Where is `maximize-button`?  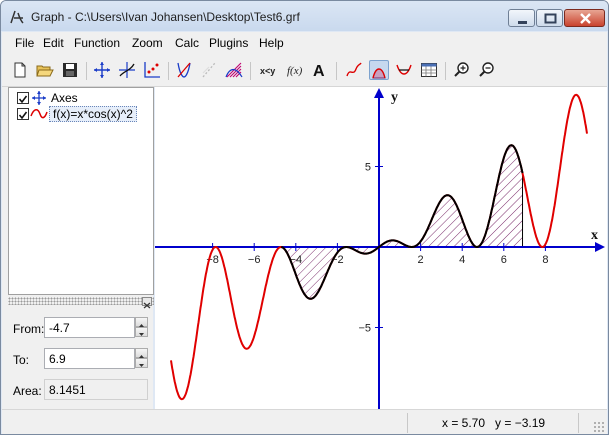 maximize-button is located at coordinates (549, 18).